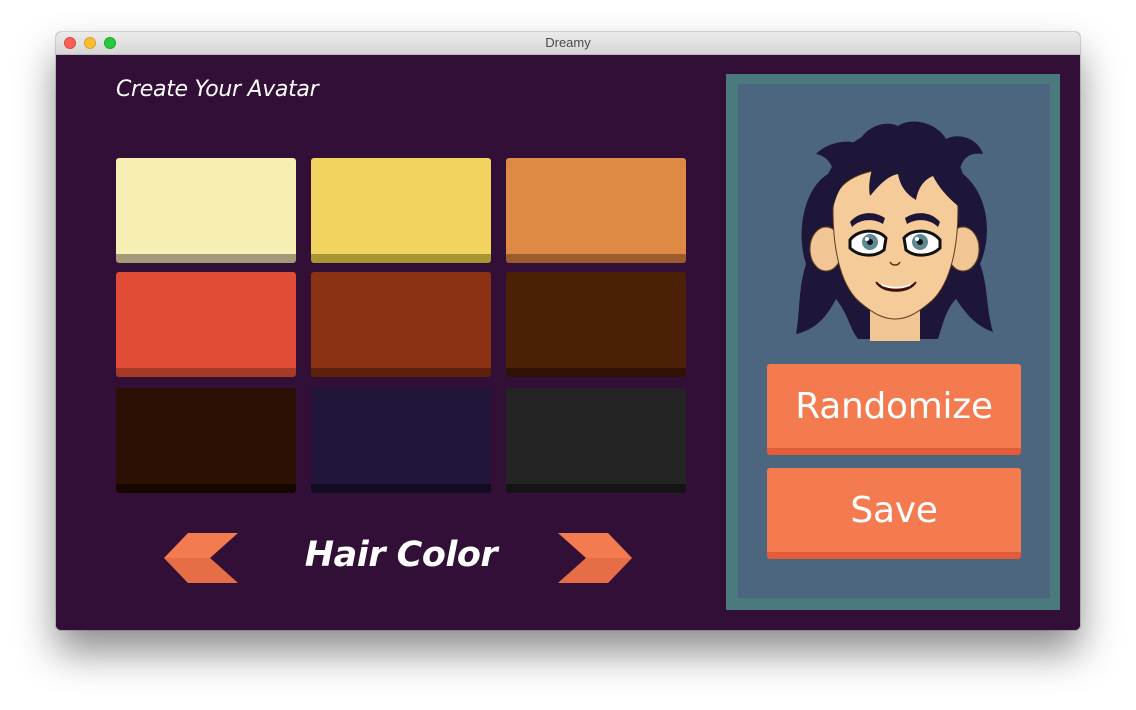 This screenshot has height=710, width=1136. What do you see at coordinates (894, 406) in the screenshot?
I see `randomize-button-label: Randomize` at bounding box center [894, 406].